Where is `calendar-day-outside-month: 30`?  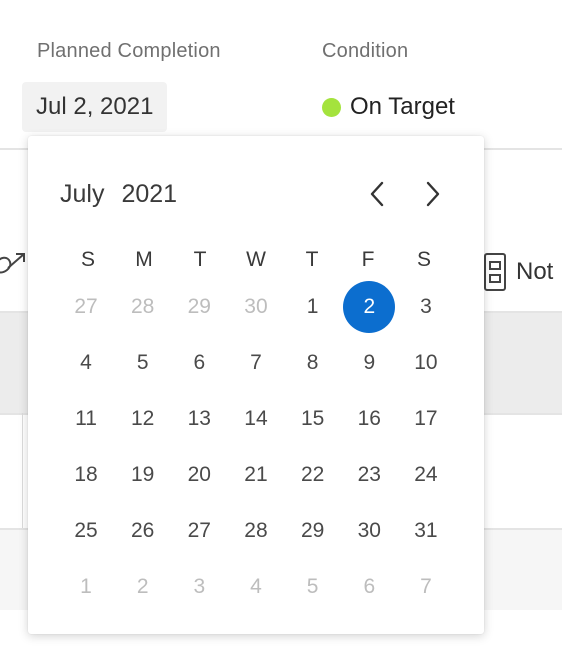 calendar-day-outside-month: 30 is located at coordinates (256, 307).